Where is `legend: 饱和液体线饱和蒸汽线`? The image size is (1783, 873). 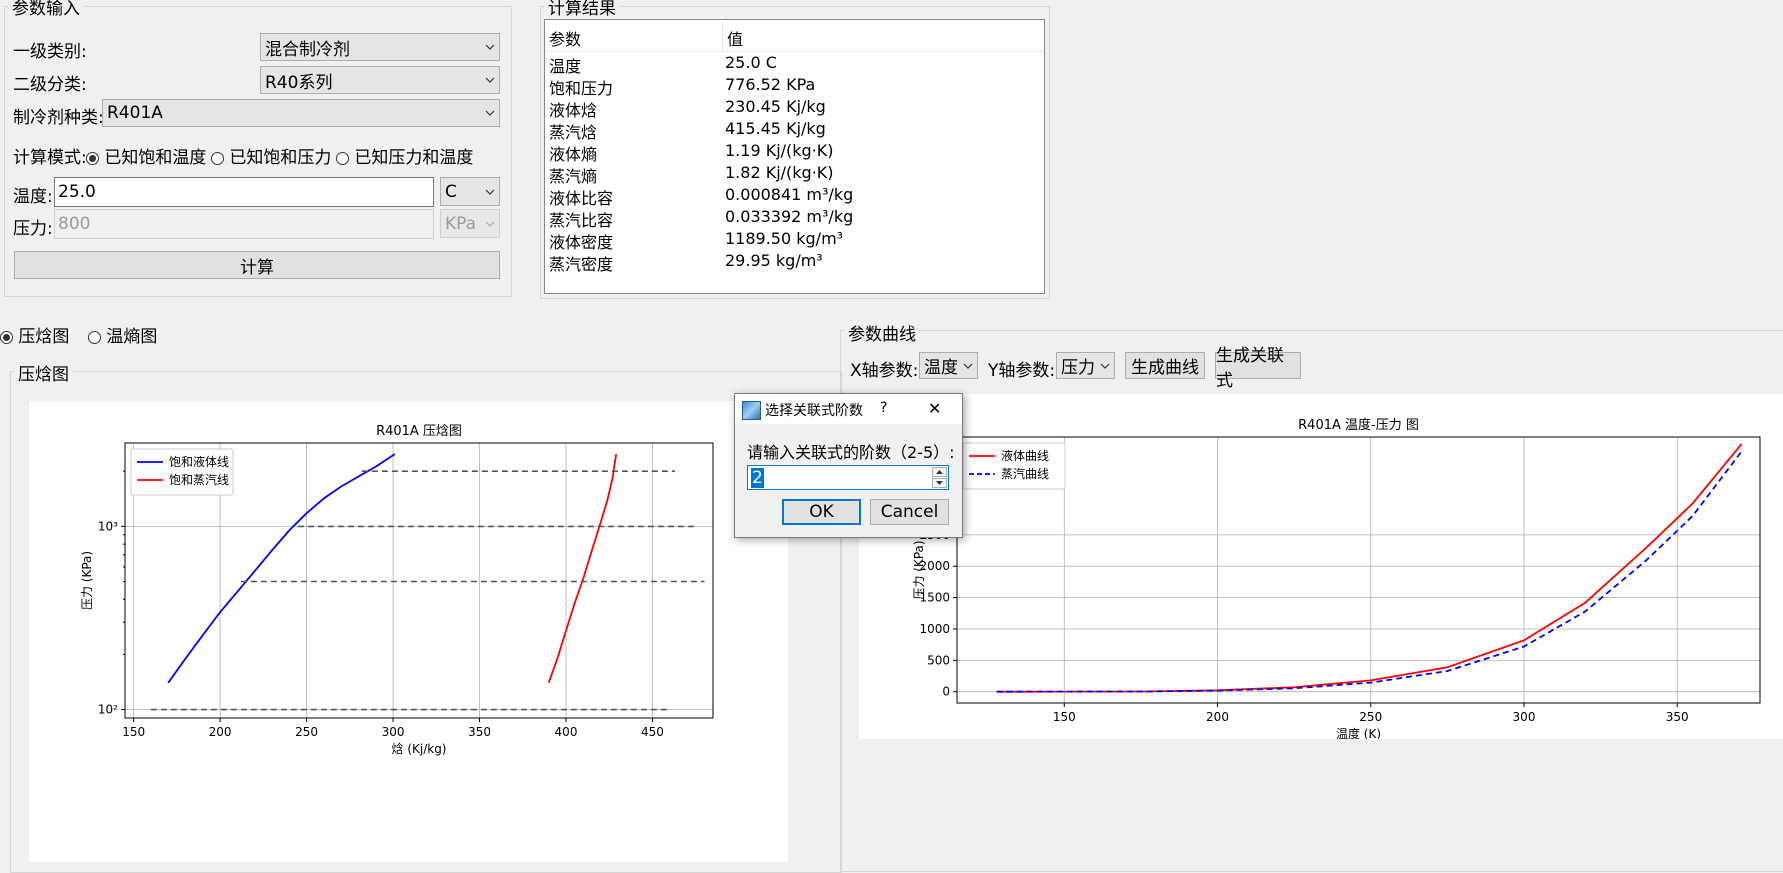
legend: 饱和液体线饱和蒸汽线 is located at coordinates (182, 472).